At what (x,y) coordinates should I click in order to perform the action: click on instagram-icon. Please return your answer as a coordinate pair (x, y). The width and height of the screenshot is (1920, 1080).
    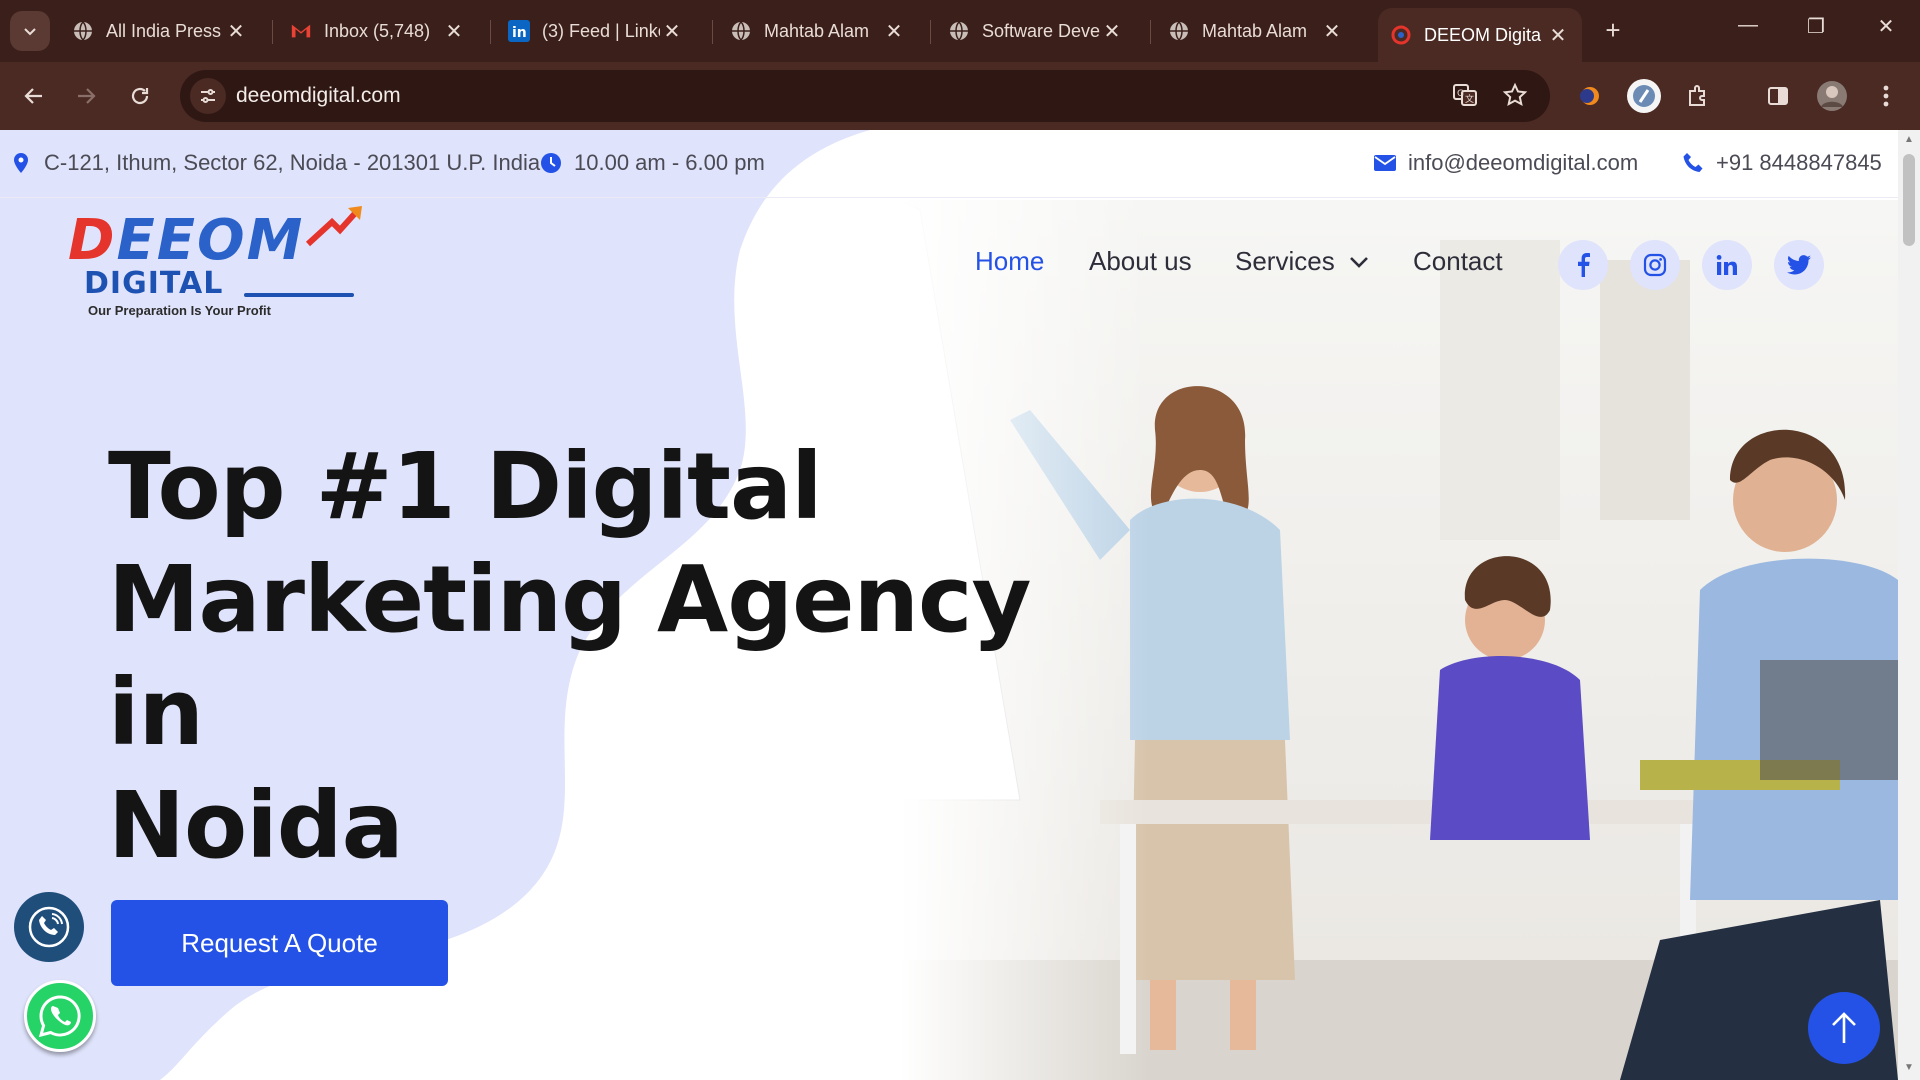
    Looking at the image, I should click on (1655, 265).